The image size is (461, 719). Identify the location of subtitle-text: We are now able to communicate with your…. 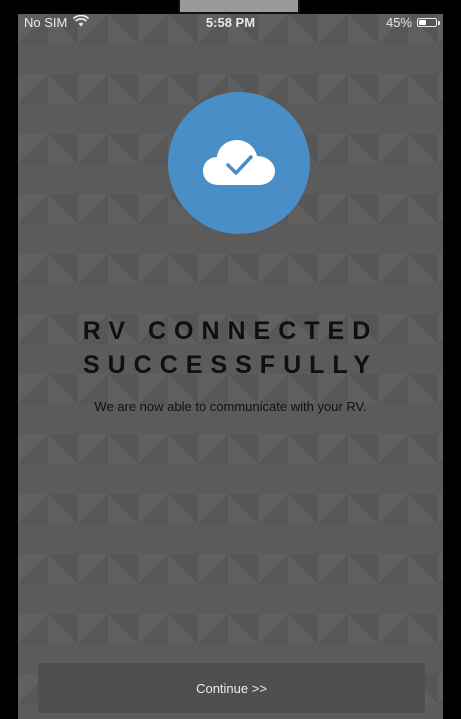
(230, 406).